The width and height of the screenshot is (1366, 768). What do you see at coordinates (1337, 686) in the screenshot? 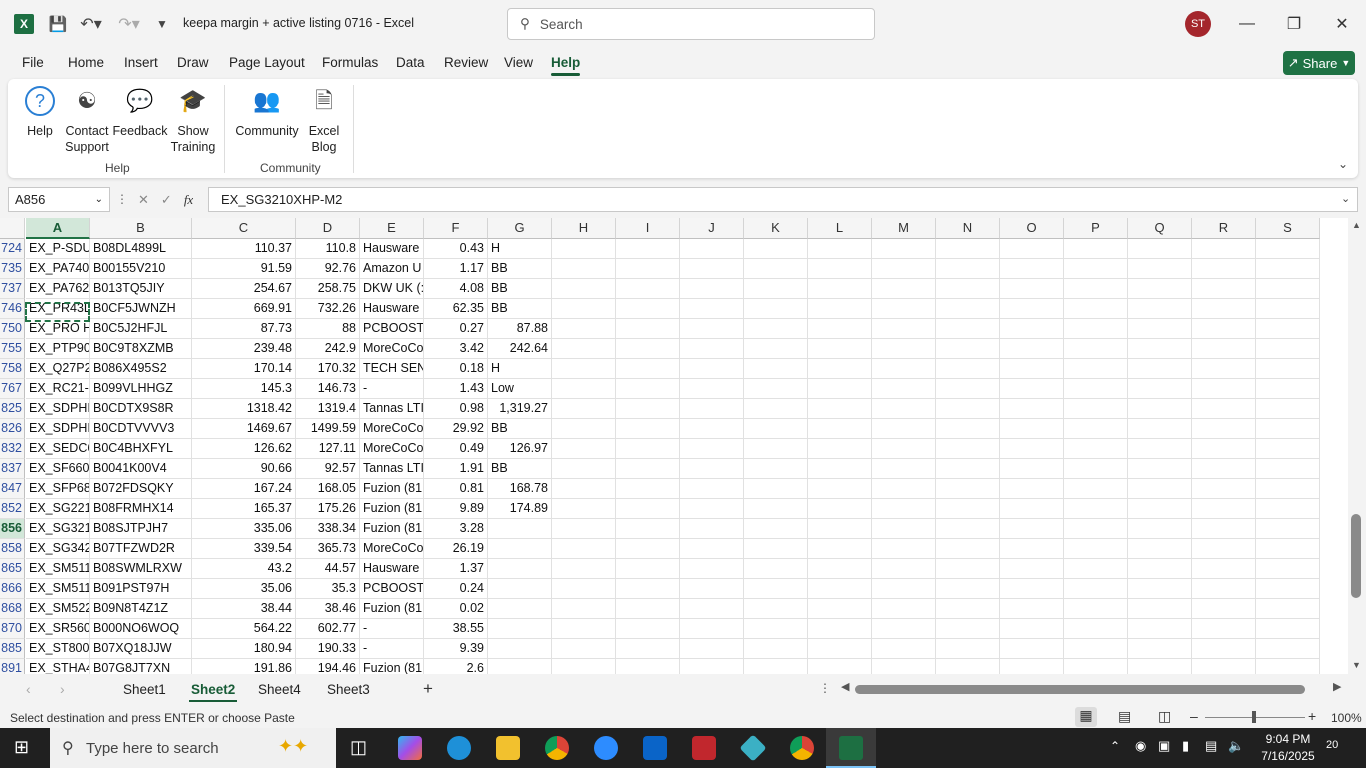
I see `scroll-right-icon: ▶` at bounding box center [1337, 686].